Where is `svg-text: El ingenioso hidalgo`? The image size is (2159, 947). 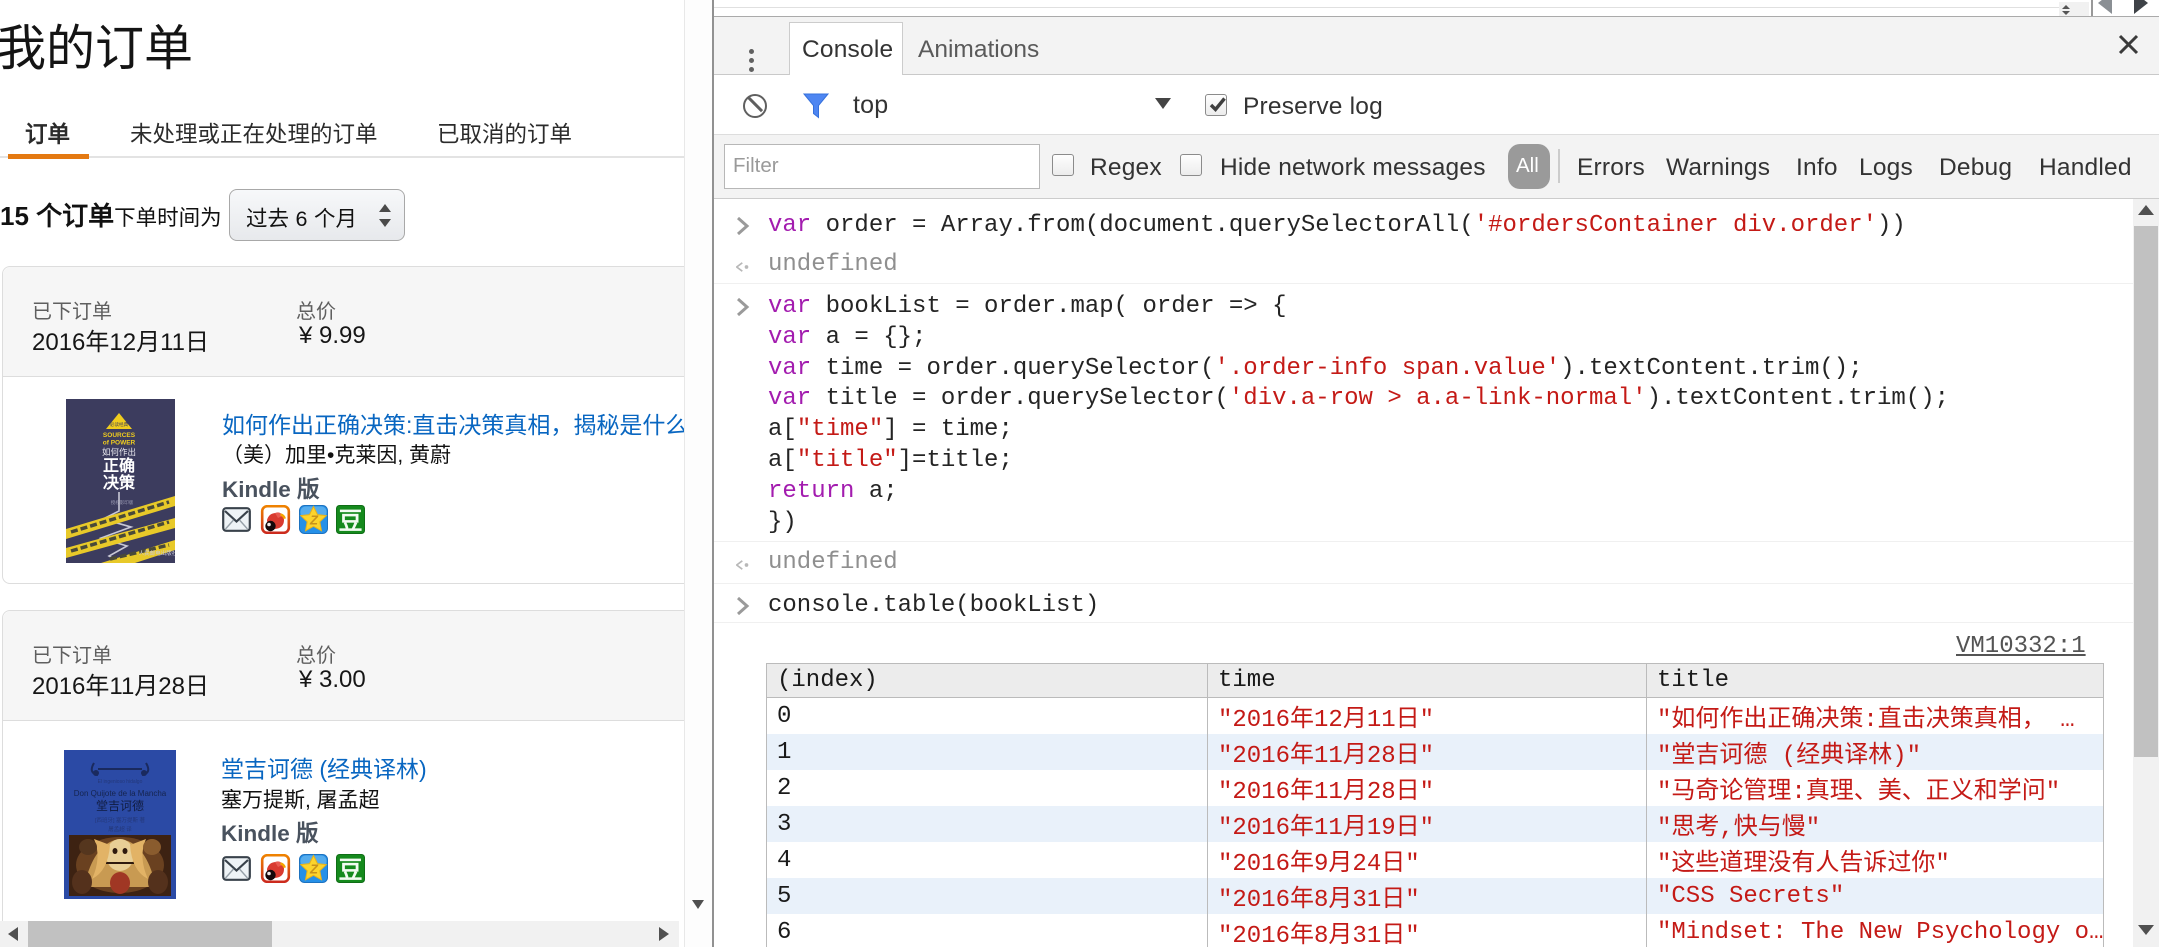 svg-text: El ingenioso hidalgo is located at coordinates (120, 782).